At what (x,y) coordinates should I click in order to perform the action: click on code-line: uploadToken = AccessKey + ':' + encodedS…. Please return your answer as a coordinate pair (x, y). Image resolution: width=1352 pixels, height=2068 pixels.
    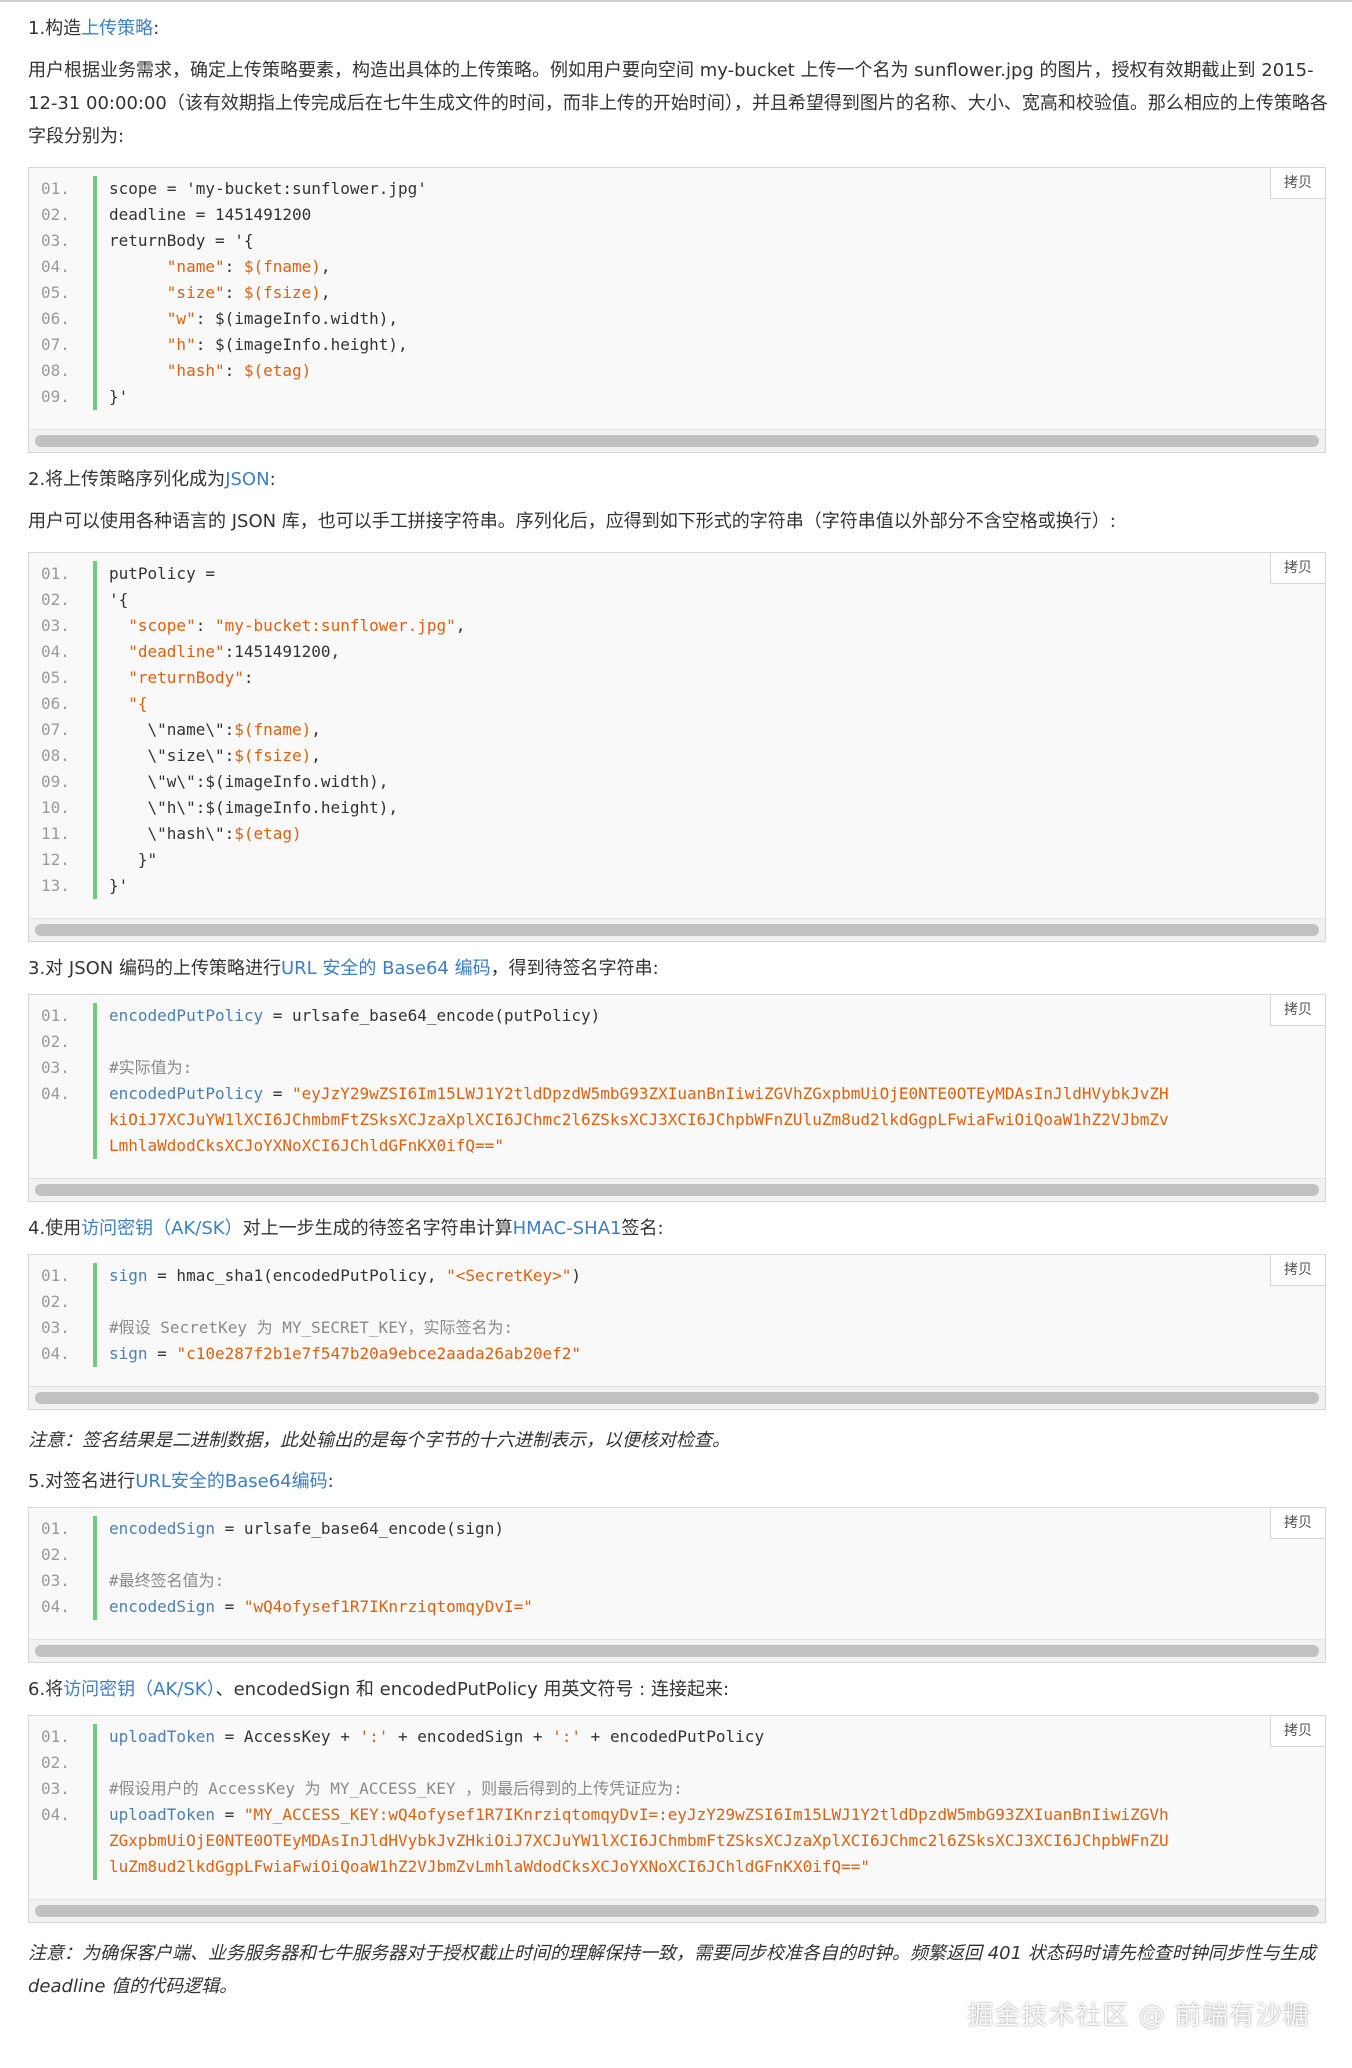
    Looking at the image, I should click on (717, 1737).